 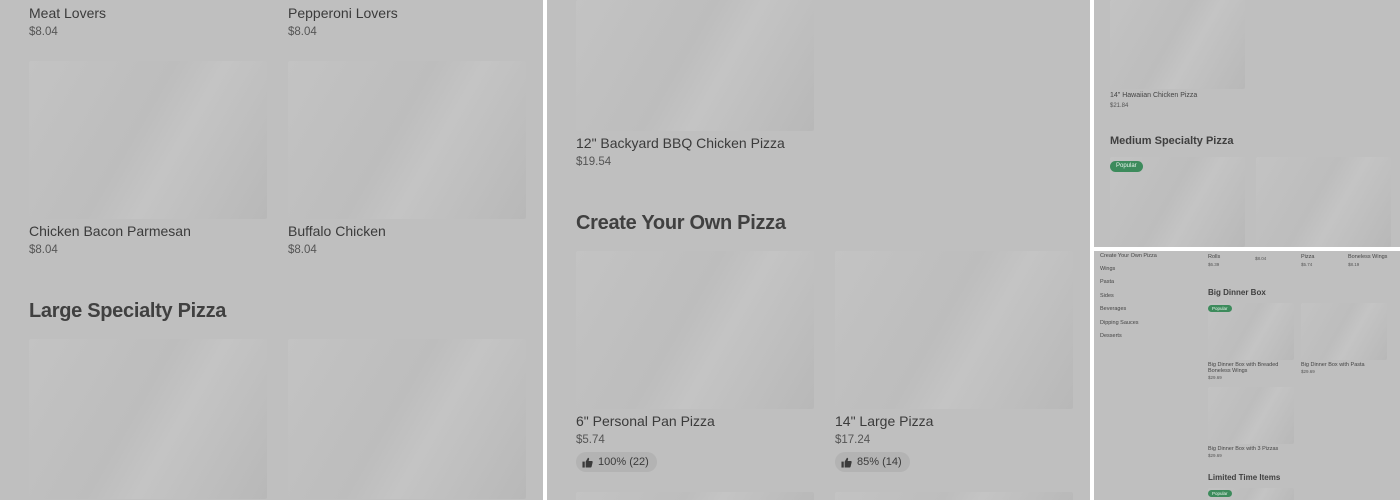 What do you see at coordinates (695, 65) in the screenshot?
I see `bbq-chicken-pizza-image` at bounding box center [695, 65].